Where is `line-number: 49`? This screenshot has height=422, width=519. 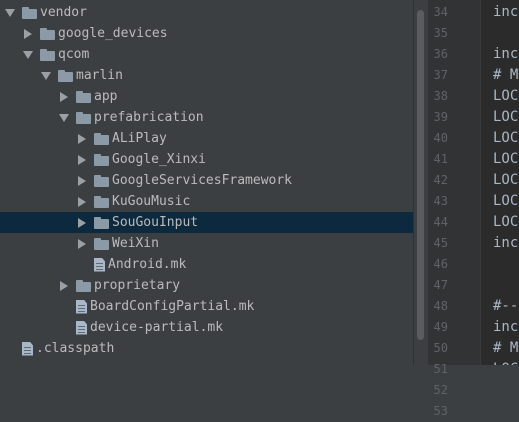
line-number: 49 is located at coordinates (440, 327).